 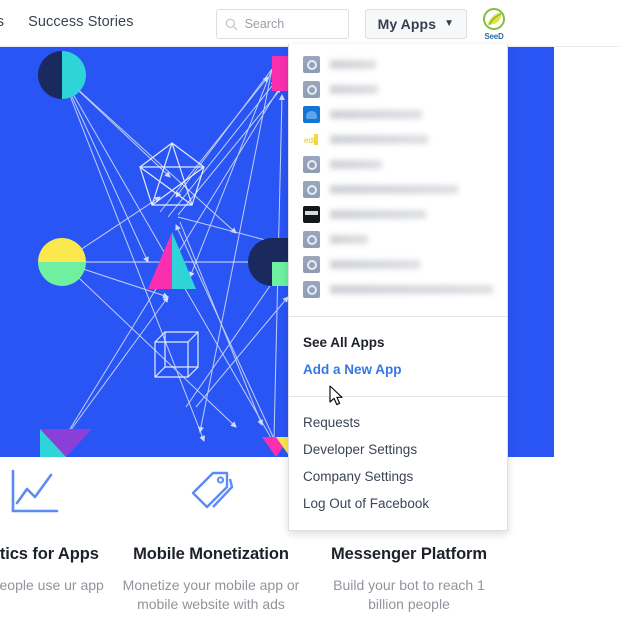 What do you see at coordinates (62, 262) in the screenshot?
I see `node-left` at bounding box center [62, 262].